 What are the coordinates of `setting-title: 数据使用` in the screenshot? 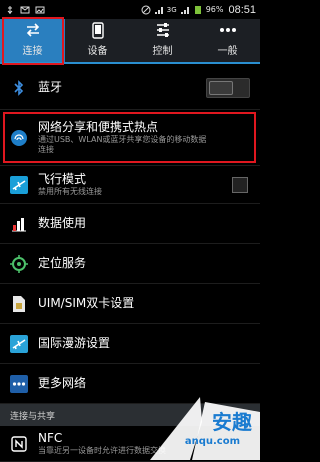 It's located at (62, 223).